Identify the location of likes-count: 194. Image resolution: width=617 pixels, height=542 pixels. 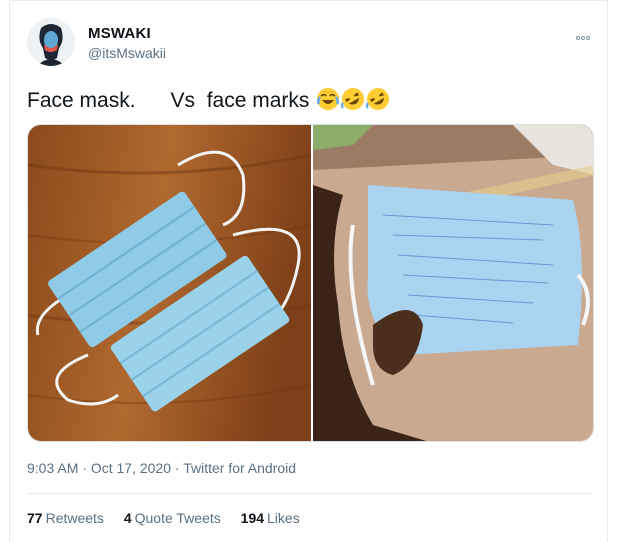
(252, 518).